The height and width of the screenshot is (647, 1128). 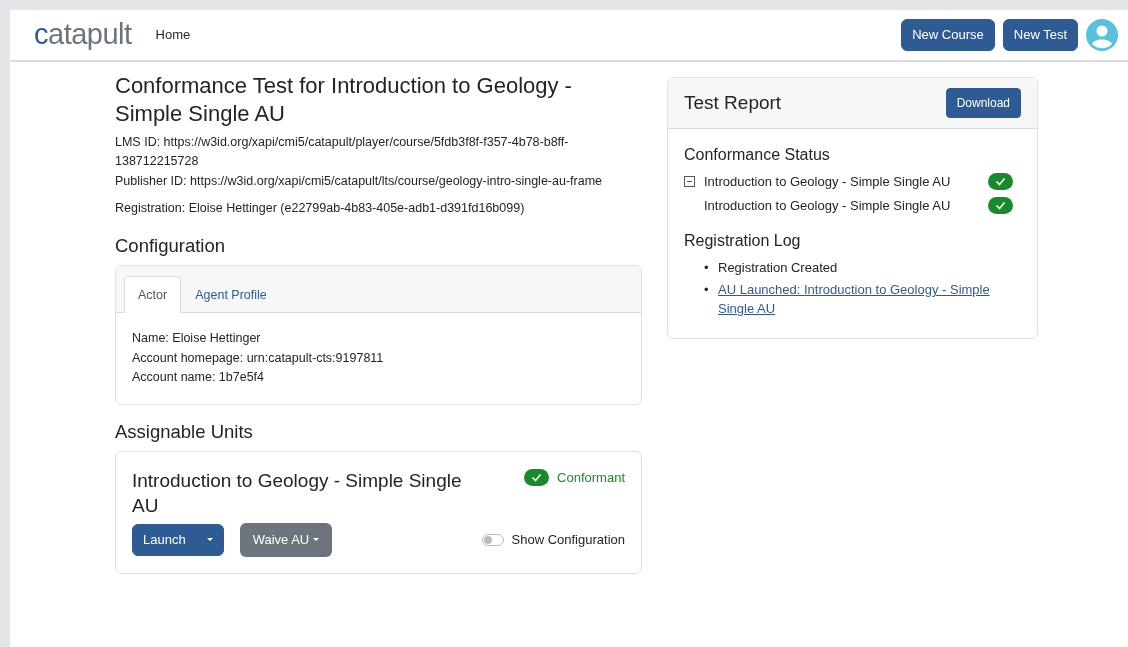 What do you see at coordinates (948, 35) in the screenshot?
I see `navbar-button: New Course` at bounding box center [948, 35].